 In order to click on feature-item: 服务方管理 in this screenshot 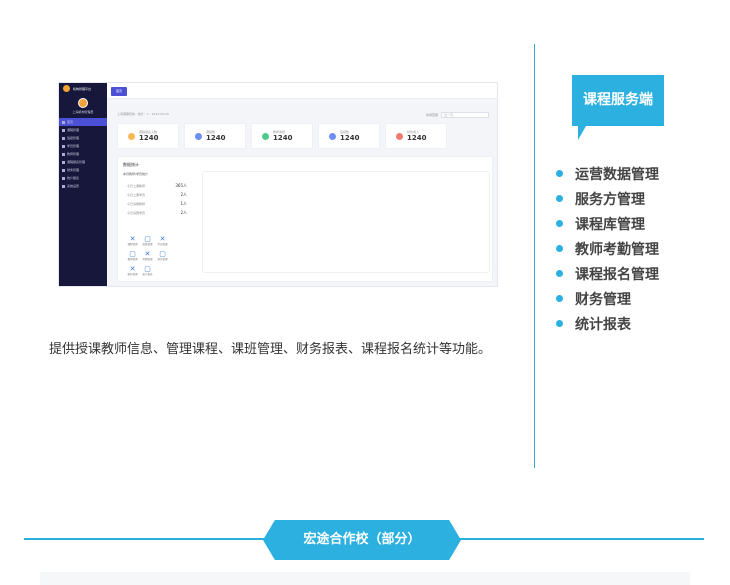, I will do `click(607, 198)`.